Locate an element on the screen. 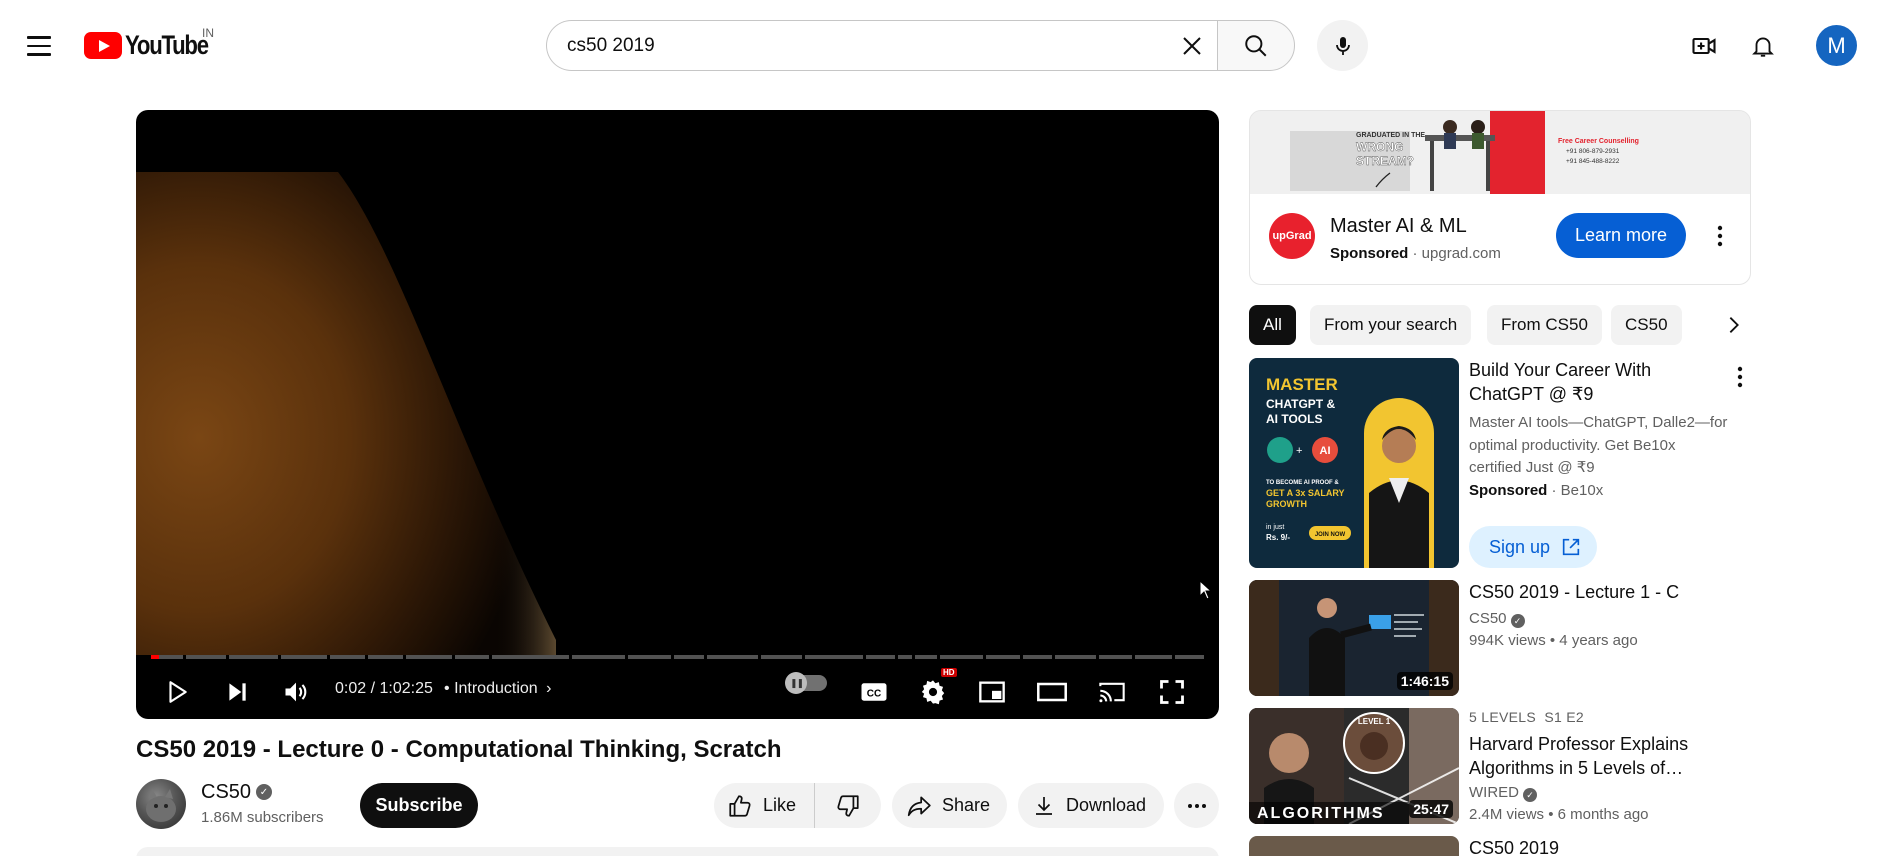 This screenshot has height=856, width=1887. share-icon is located at coordinates (919, 805).